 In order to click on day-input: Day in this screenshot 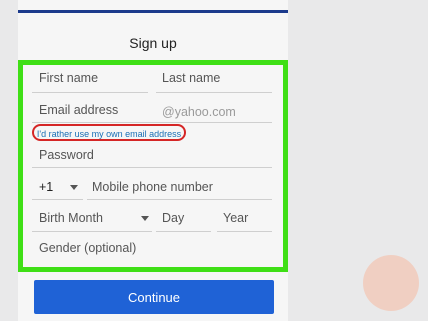, I will do `click(173, 218)`.